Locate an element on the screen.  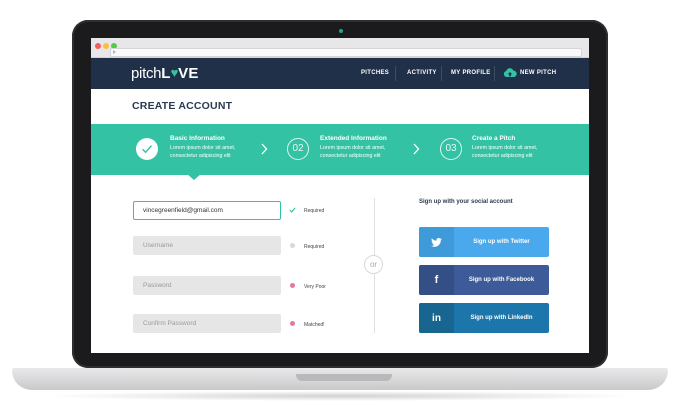
facebook-signup-button: f Sign up with Facebook is located at coordinates (484, 280).